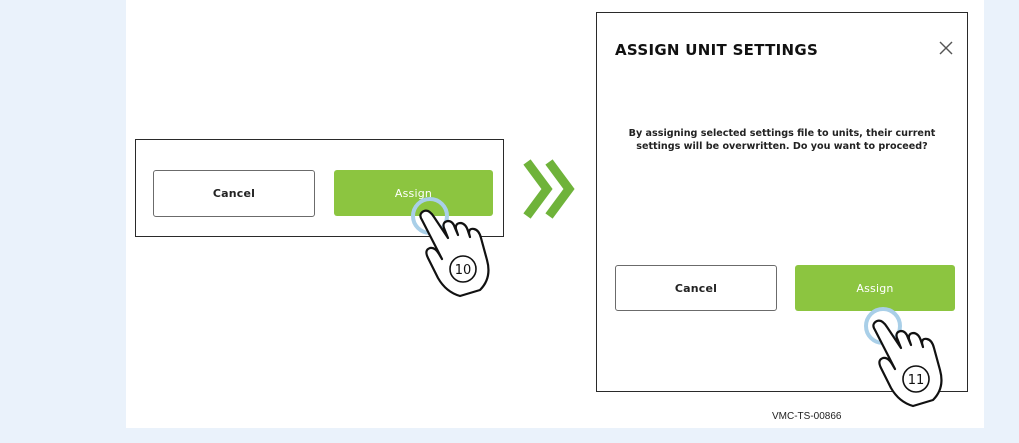 The height and width of the screenshot is (443, 1019). Describe the element at coordinates (717, 50) in the screenshot. I see `dialog-title: ASSIGN UNIT SETTINGS` at that location.